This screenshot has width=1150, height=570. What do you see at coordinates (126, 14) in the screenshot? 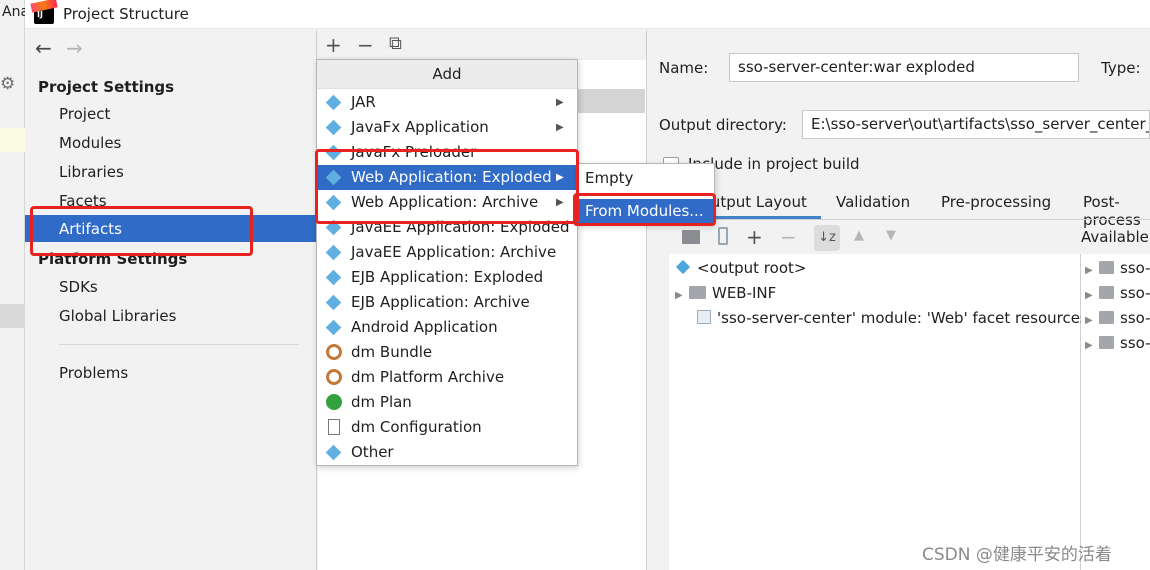
I see `window-title: Project Structure` at bounding box center [126, 14].